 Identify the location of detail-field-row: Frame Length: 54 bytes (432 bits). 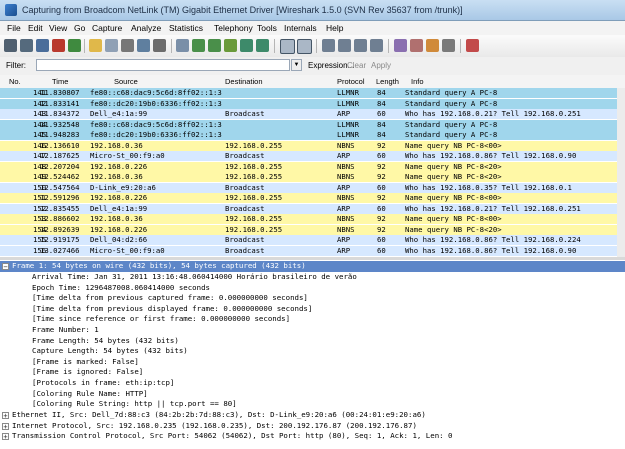
(312, 341).